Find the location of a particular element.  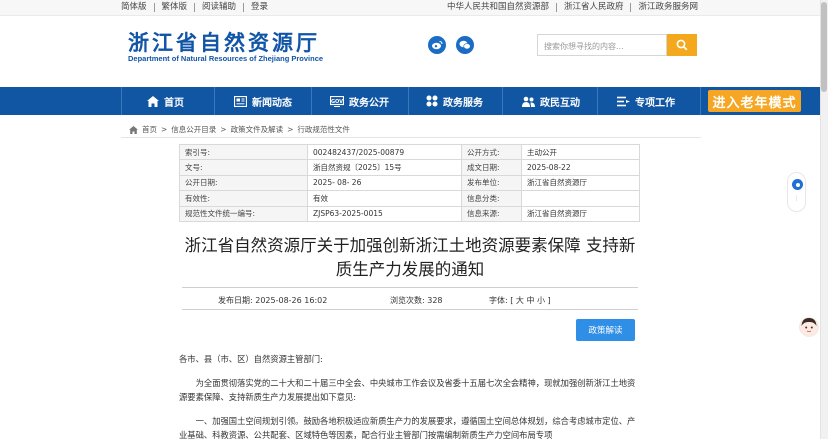

salutation: 各市、县（市、区）自然资源主管部门: is located at coordinates (251, 359).